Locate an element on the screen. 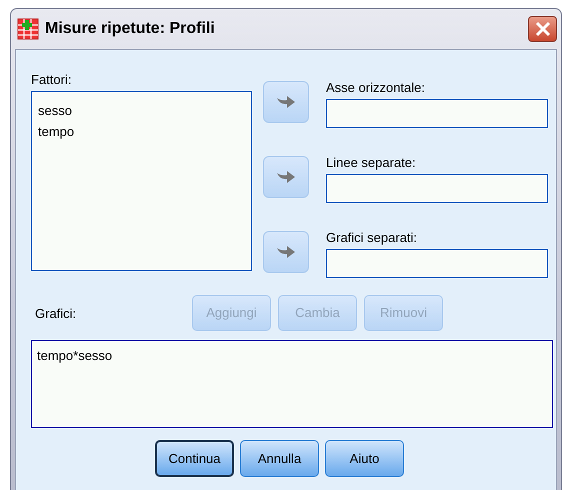  field-label: Grafici separati: is located at coordinates (372, 237).